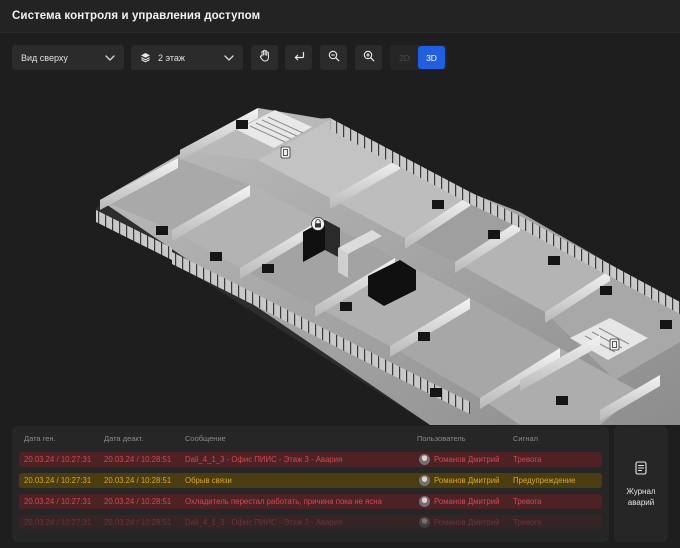 Image resolution: width=680 pixels, height=548 pixels. Describe the element at coordinates (187, 57) in the screenshot. I see `floor-select: 2 этаж` at that location.